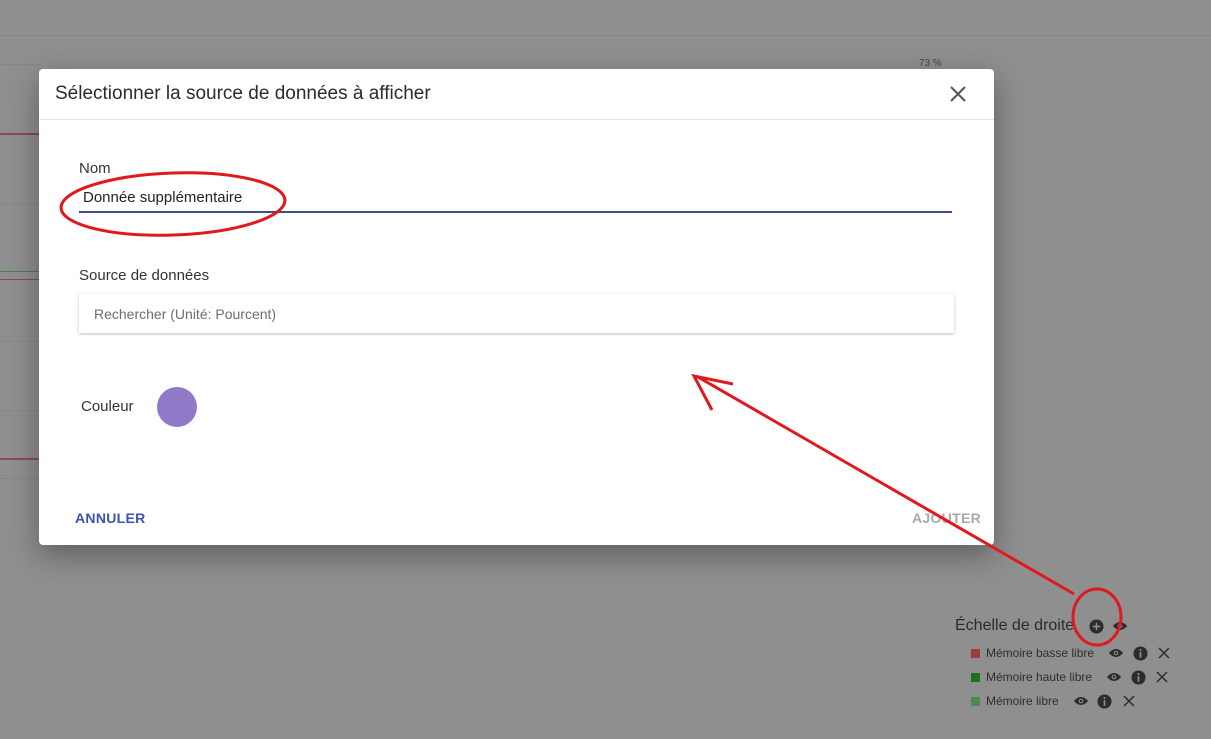 Image resolution: width=1211 pixels, height=739 pixels. What do you see at coordinates (1039, 677) in the screenshot?
I see `legend-item-label: Mémoire haute libre` at bounding box center [1039, 677].